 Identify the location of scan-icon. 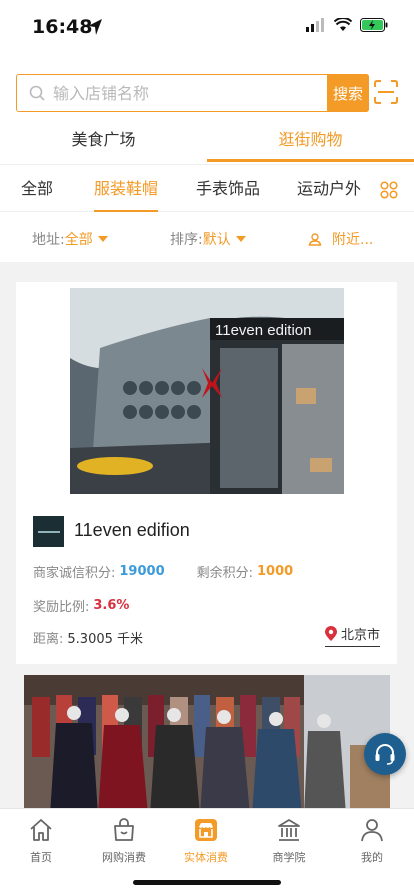
(386, 92).